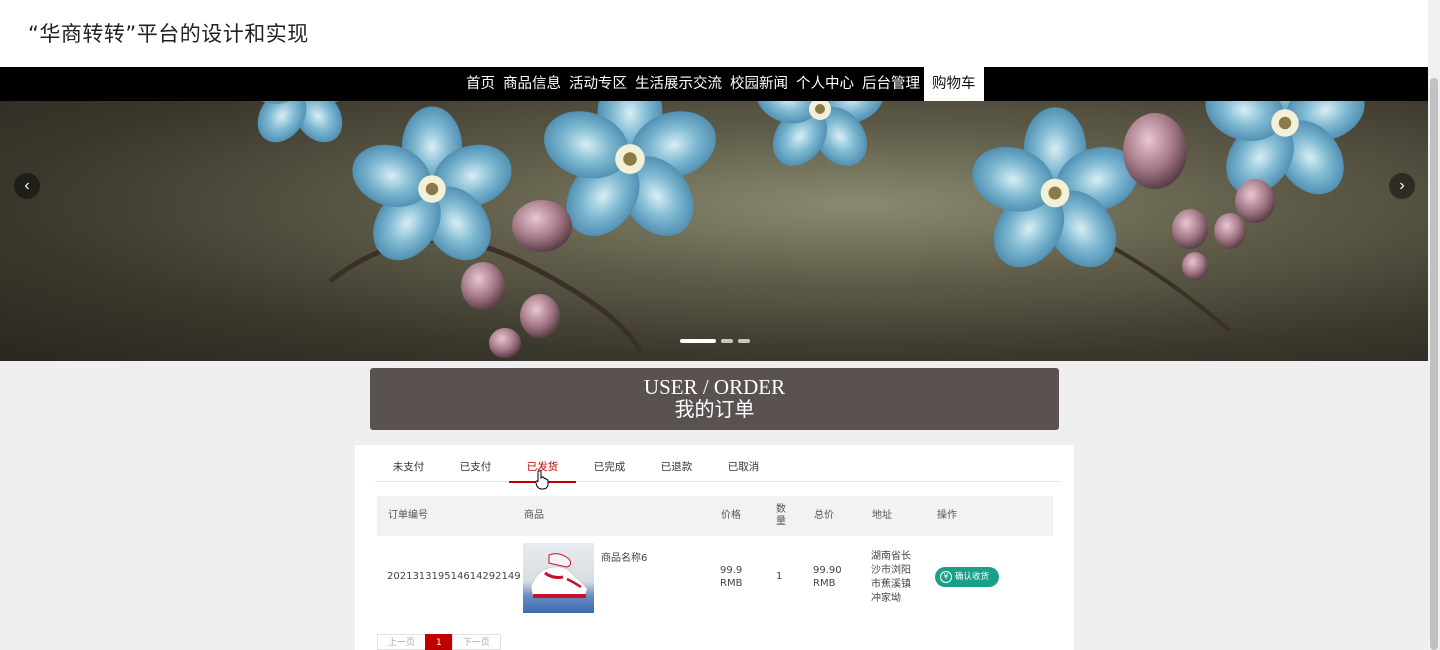  What do you see at coordinates (954, 84) in the screenshot?
I see `nav-item-cart: 购物车` at bounding box center [954, 84].